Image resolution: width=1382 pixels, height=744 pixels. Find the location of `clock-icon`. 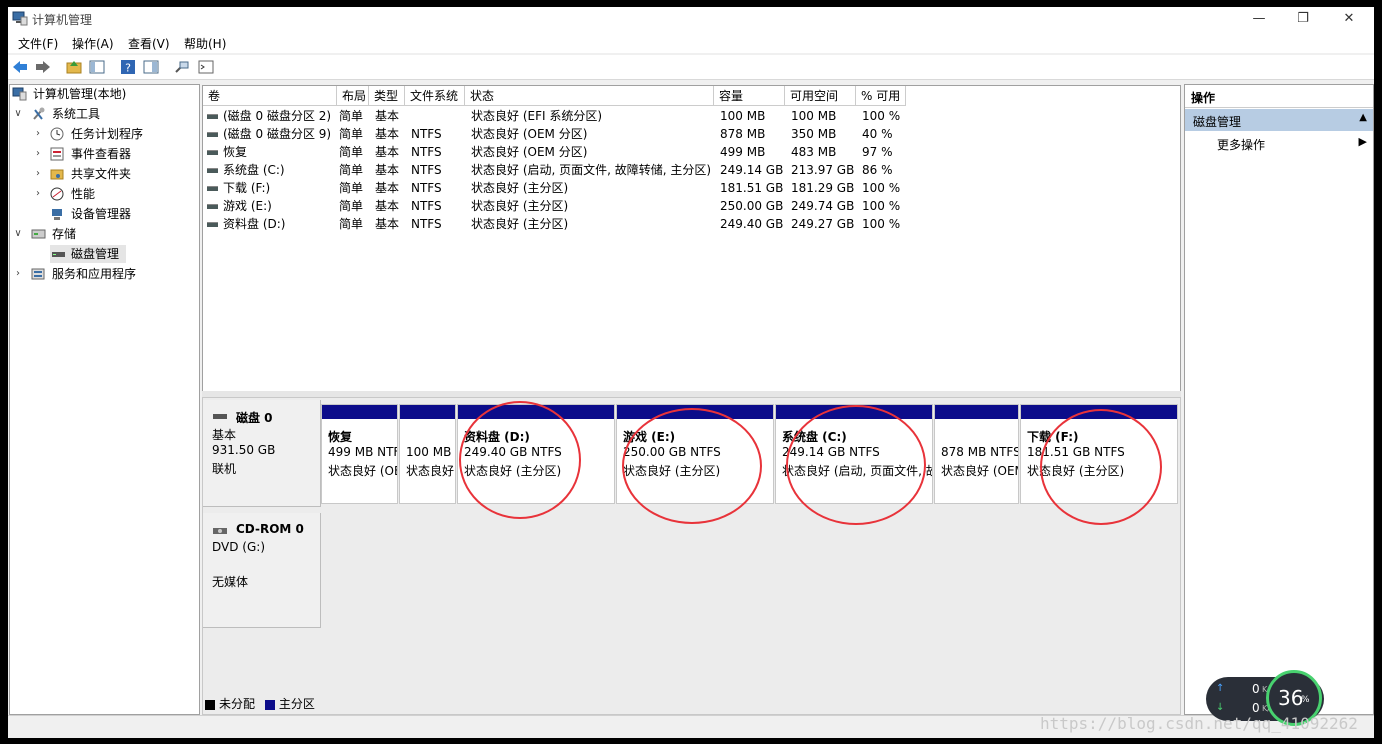

clock-icon is located at coordinates (57, 134).